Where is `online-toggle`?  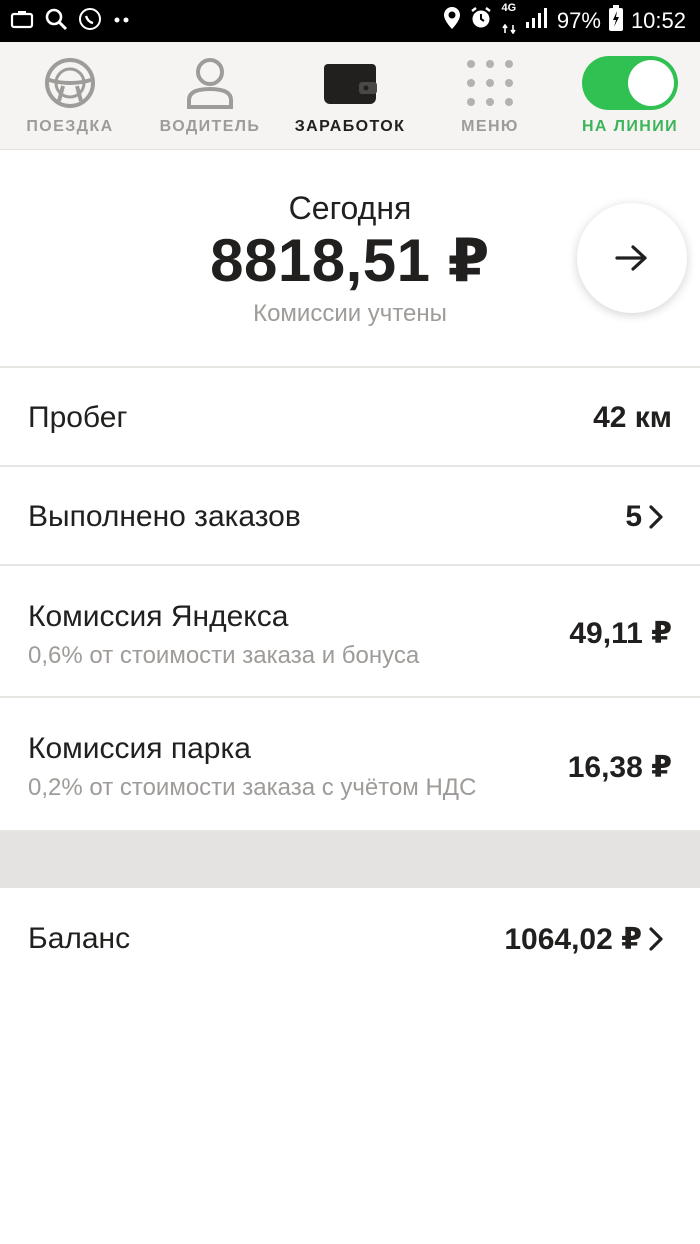
online-toggle is located at coordinates (630, 83).